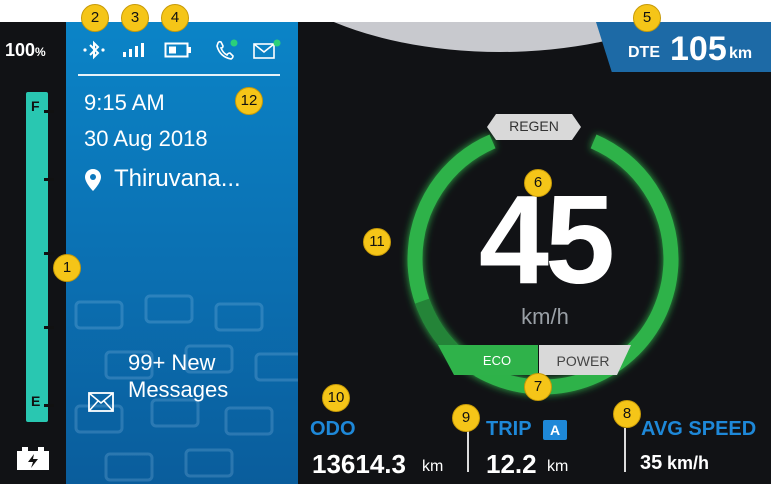 This screenshot has width=771, height=484. I want to click on panel-divider, so click(179, 75).